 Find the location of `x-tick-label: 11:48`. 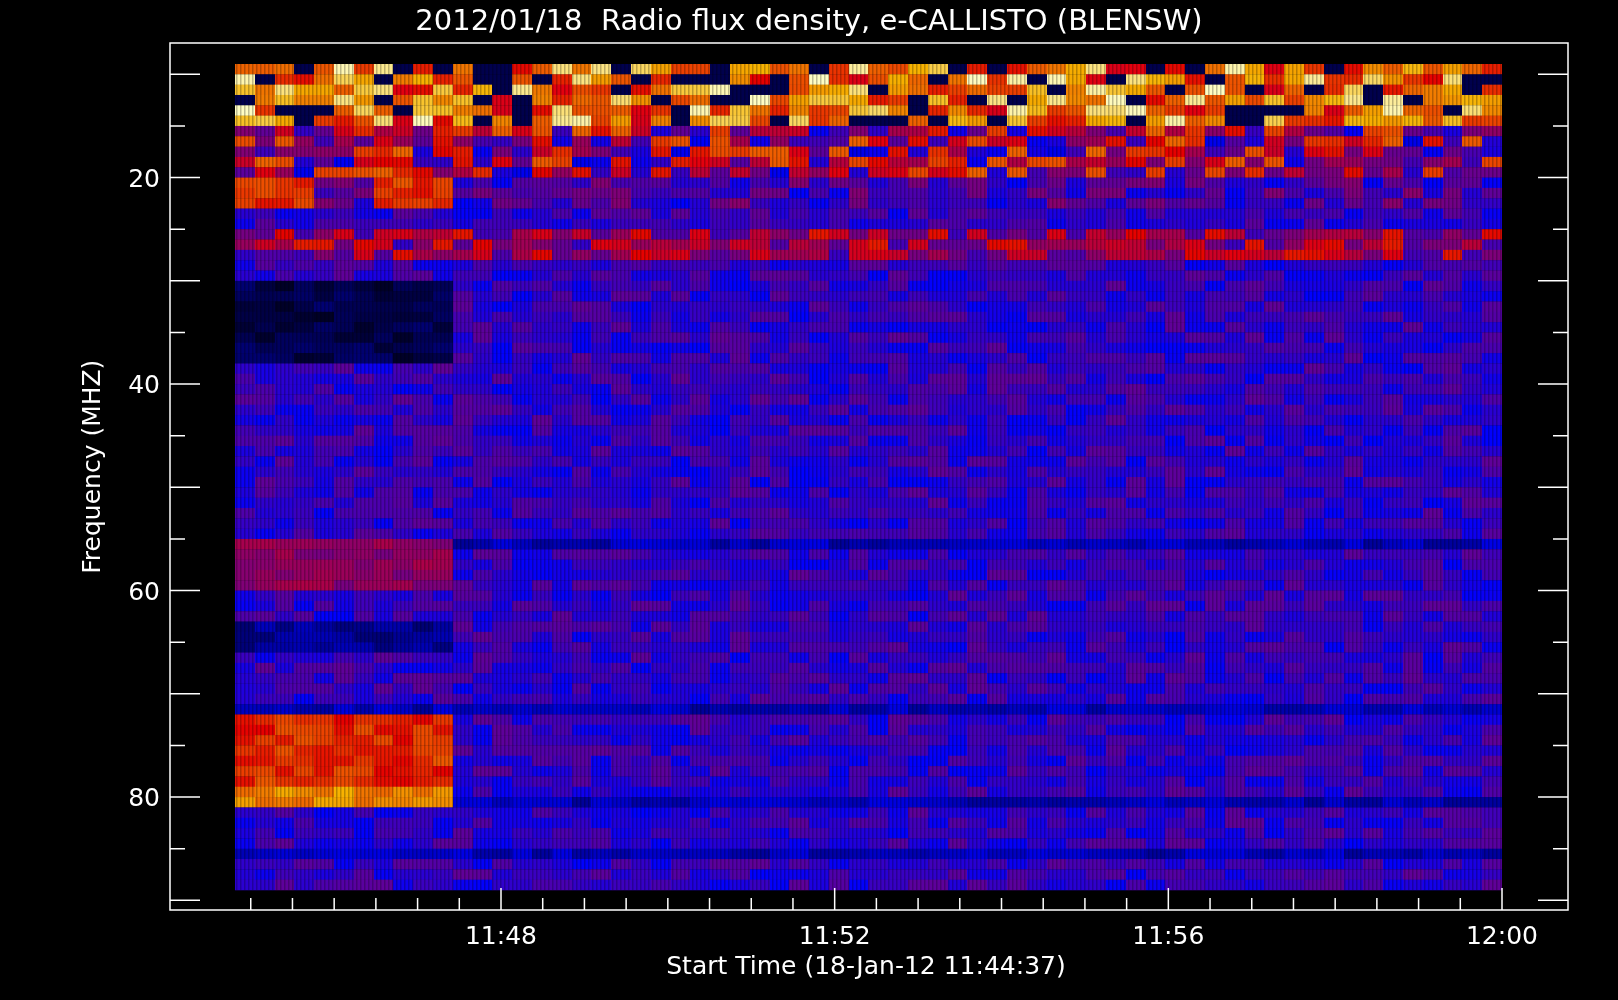

x-tick-label: 11:48 is located at coordinates (501, 935).